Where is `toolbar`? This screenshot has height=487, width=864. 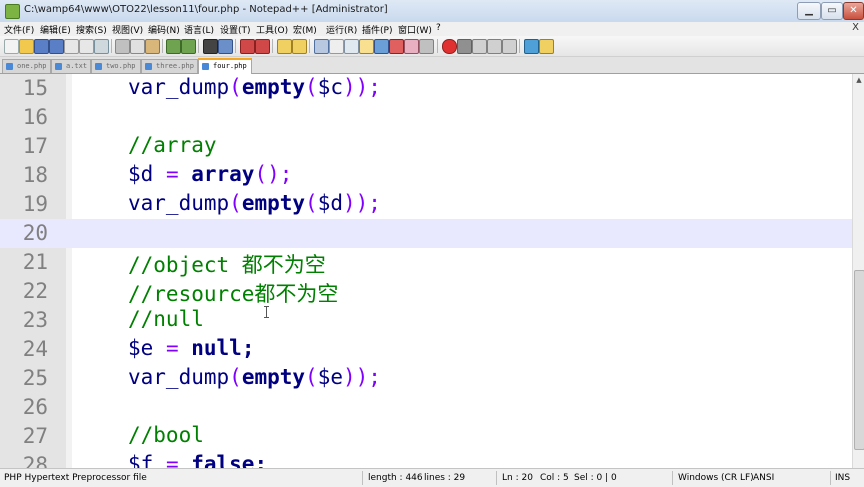
toolbar is located at coordinates (432, 46).